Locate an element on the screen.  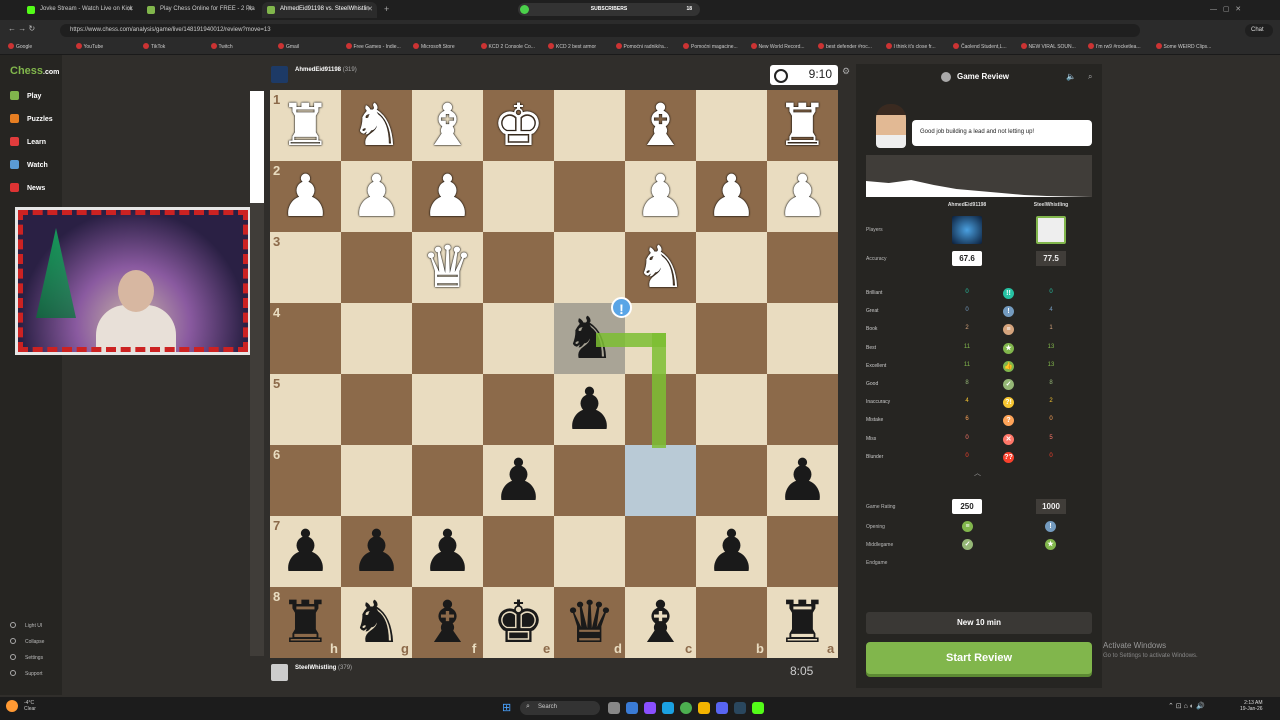
kick-icon is located at coordinates (758, 708).